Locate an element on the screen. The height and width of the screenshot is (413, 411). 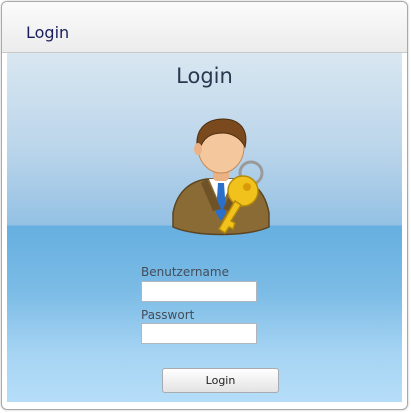
key-head-shape is located at coordinates (243, 191).